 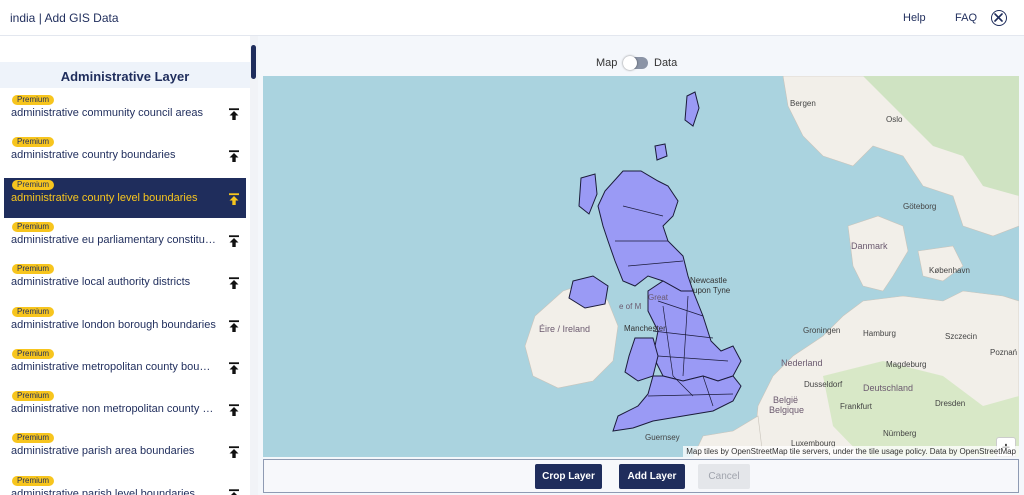 I want to click on map-label-dresden: Dresden, so click(x=950, y=403).